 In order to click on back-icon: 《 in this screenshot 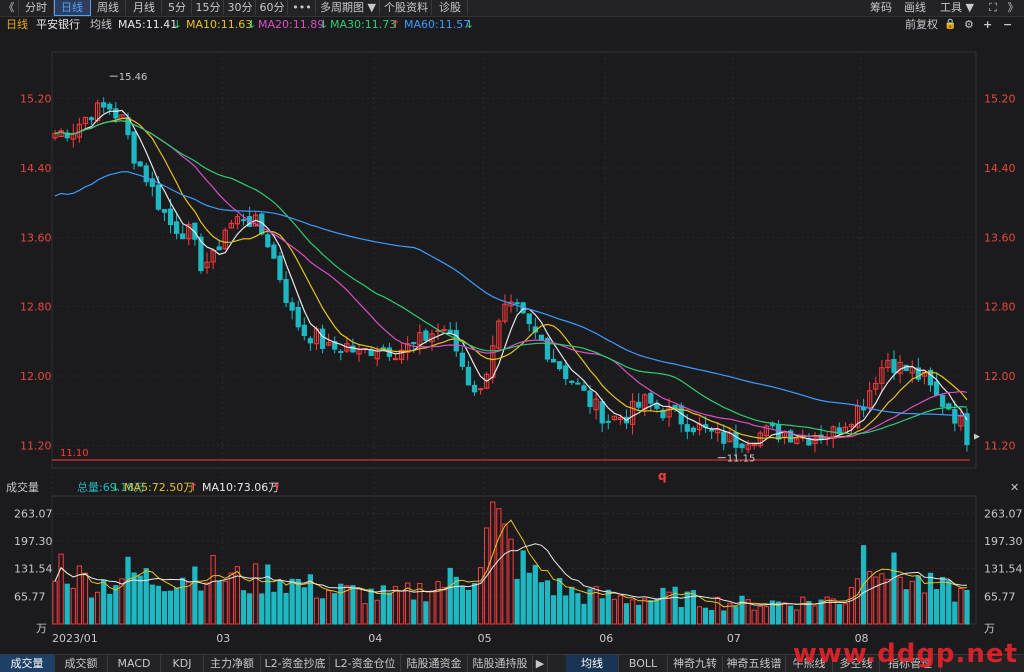, I will do `click(9, 7)`.